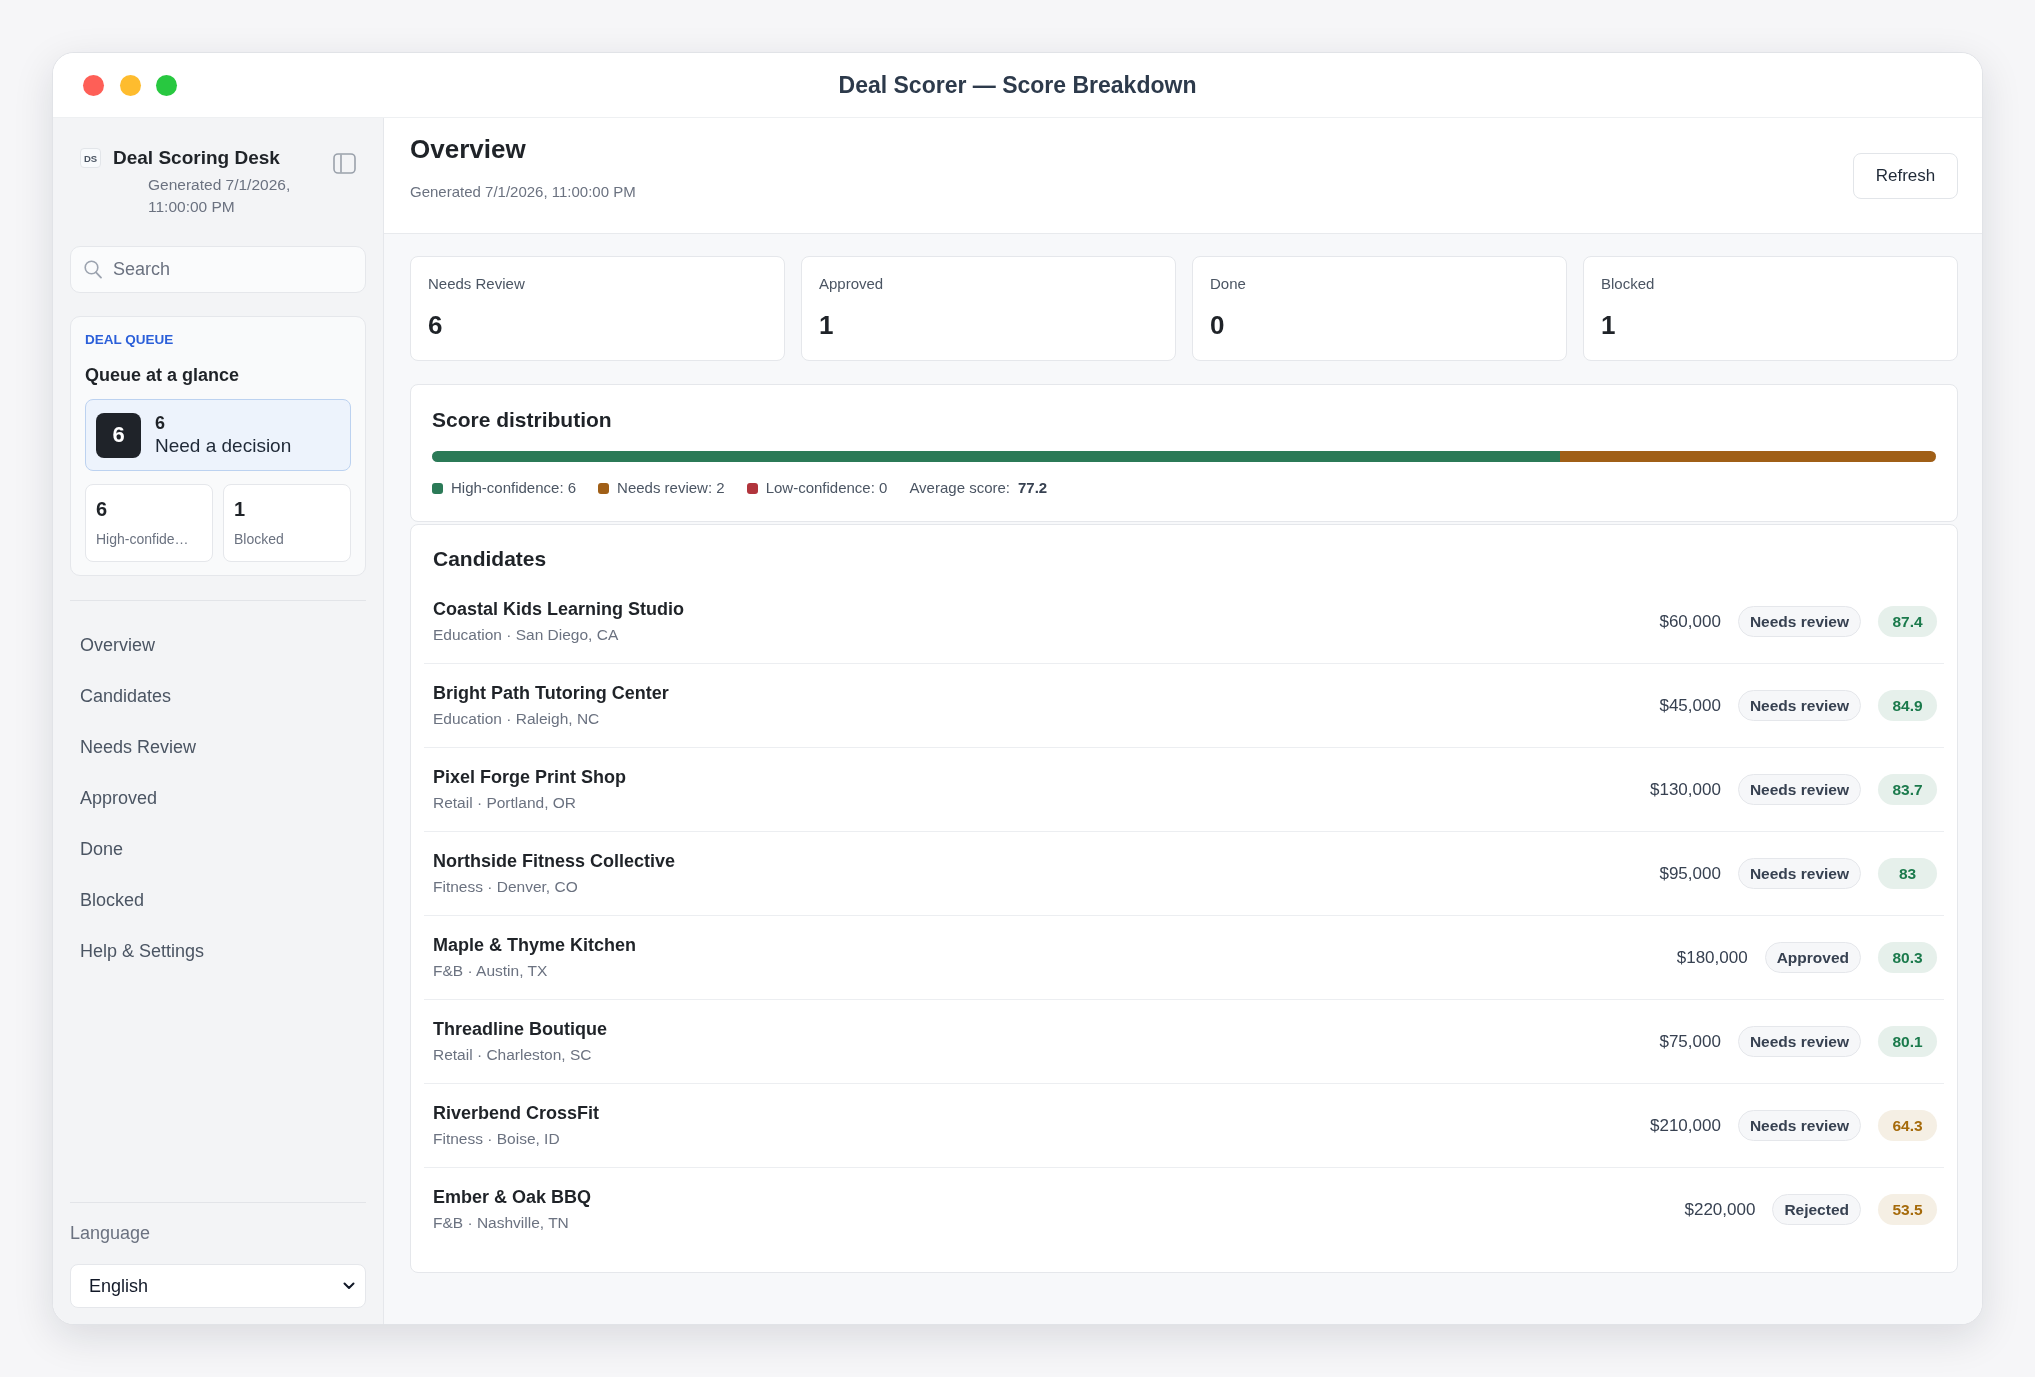  Describe the element at coordinates (166, 85) in the screenshot. I see `zoom-window-button` at that location.